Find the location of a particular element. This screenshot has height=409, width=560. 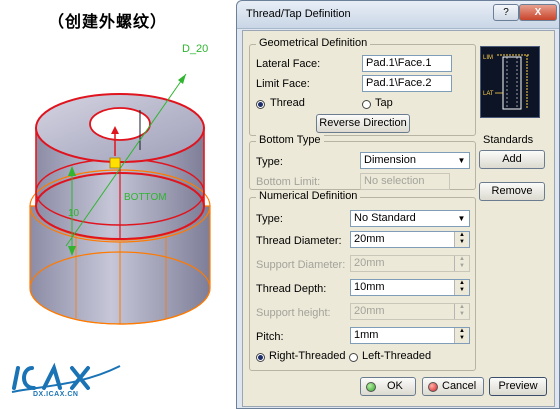

preview-button: Preview is located at coordinates (518, 386).